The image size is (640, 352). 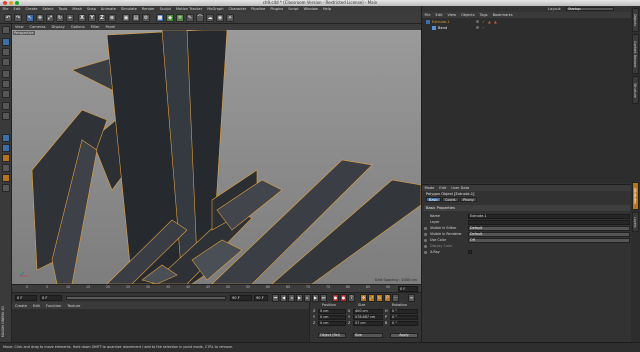 What do you see at coordinates (160, 325) in the screenshot?
I see `material-manager-area` at bounding box center [160, 325].